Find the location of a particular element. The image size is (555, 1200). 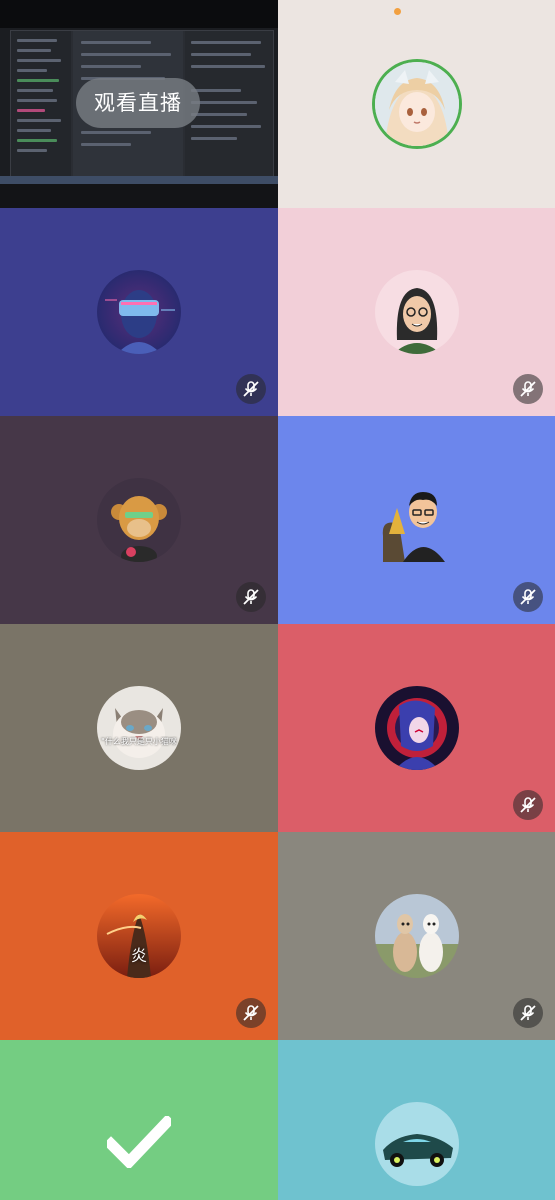

screen-share-tile: 观看直播 is located at coordinates (139, 104).